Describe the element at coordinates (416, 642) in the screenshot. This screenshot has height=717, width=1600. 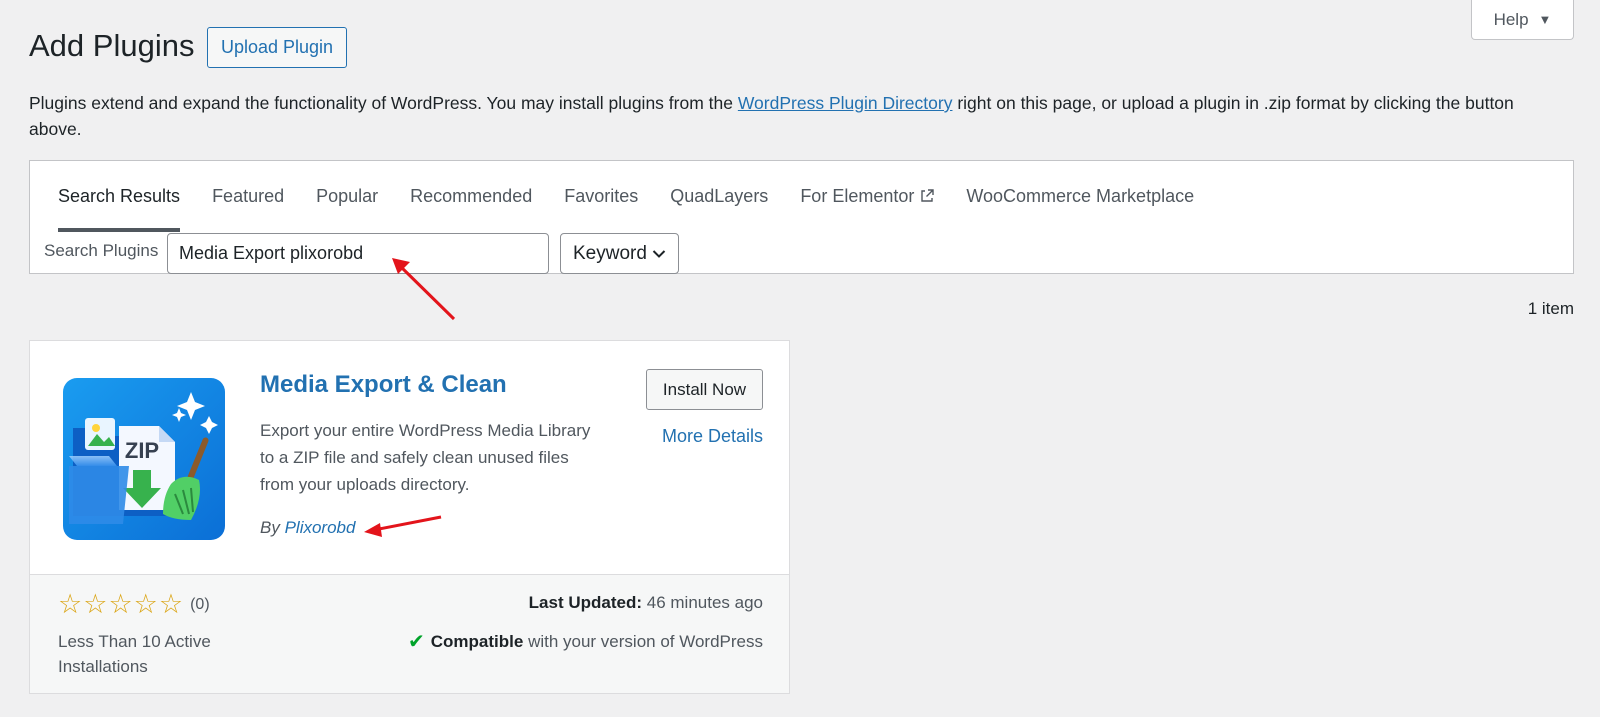
I see `checkmark-icon: ✔` at that location.